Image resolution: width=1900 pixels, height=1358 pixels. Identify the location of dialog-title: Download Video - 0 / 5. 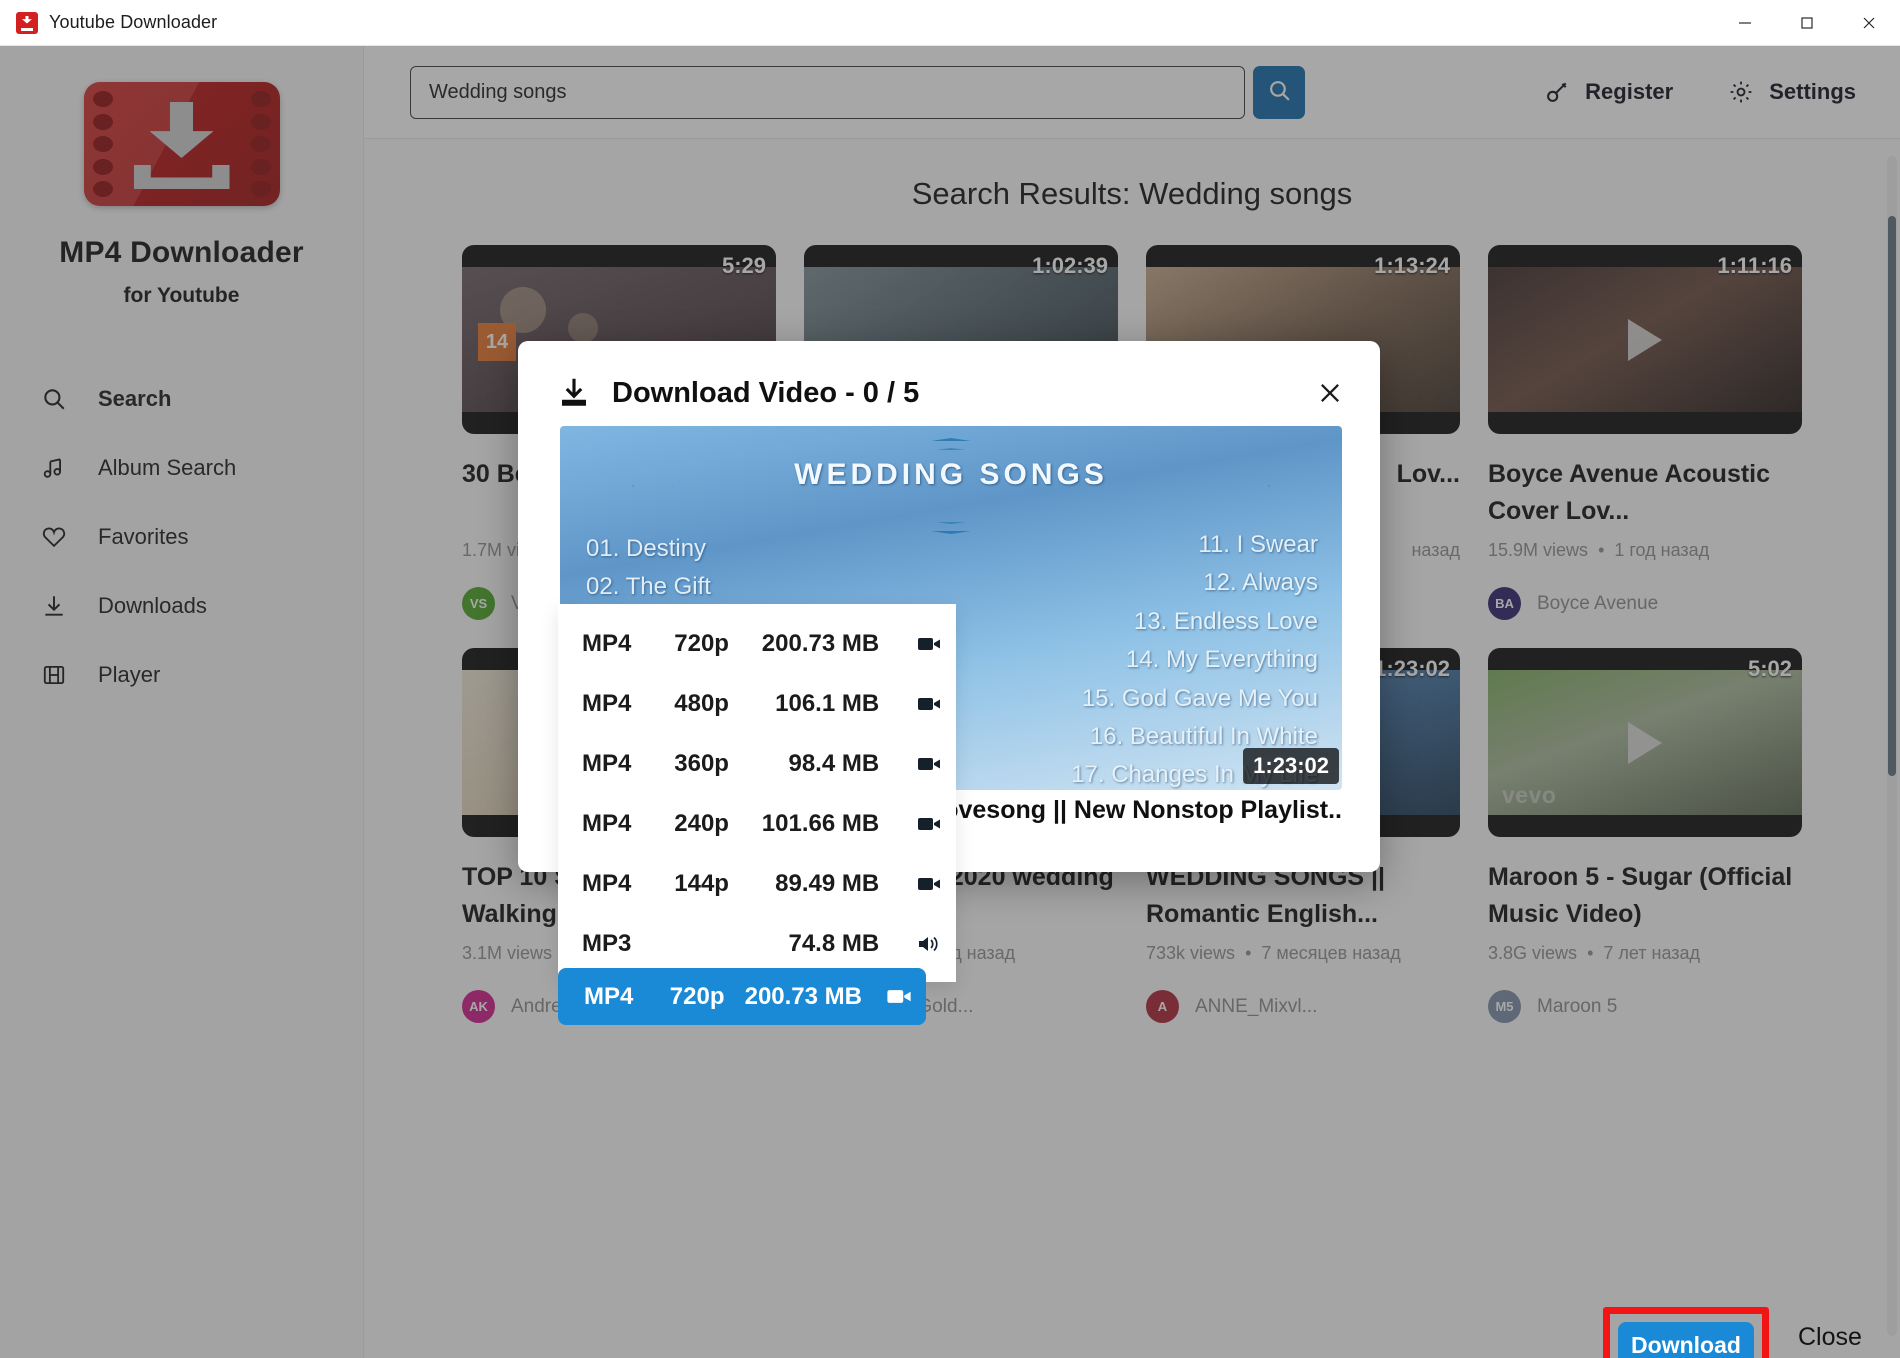
(766, 392).